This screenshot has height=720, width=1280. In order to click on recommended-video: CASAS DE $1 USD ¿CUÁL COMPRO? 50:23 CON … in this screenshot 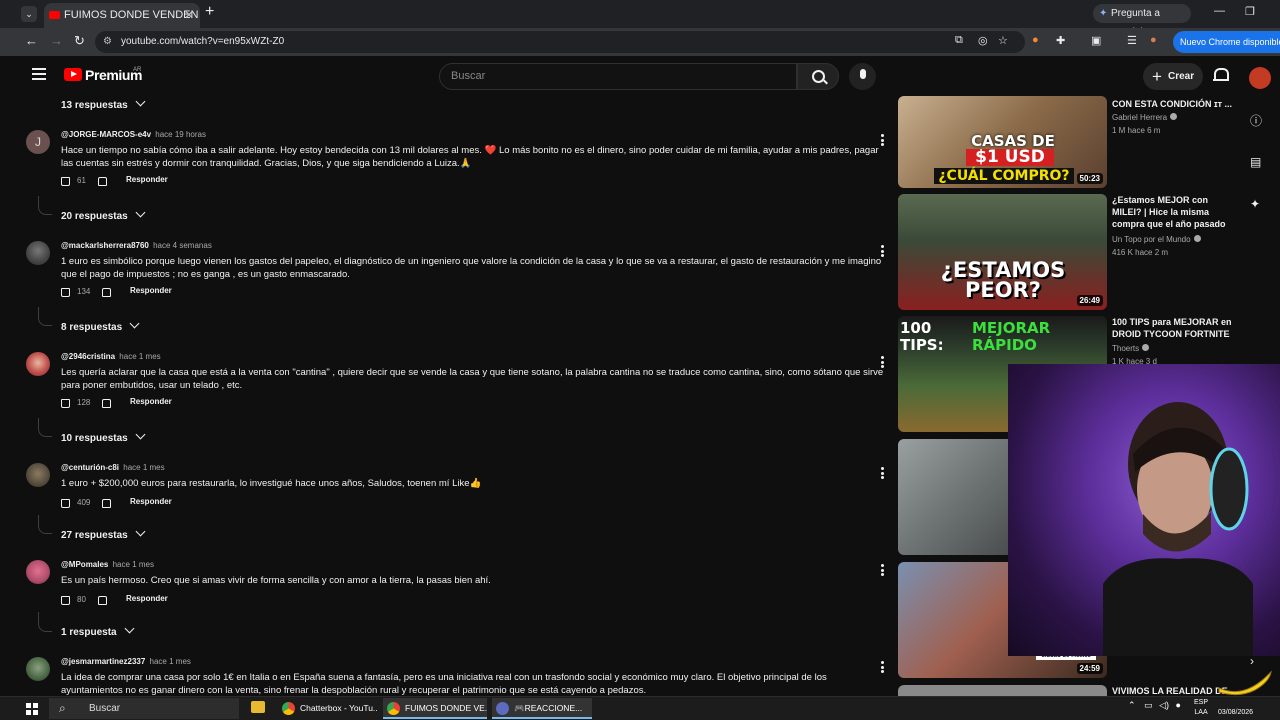, I will do `click(1083, 142)`.